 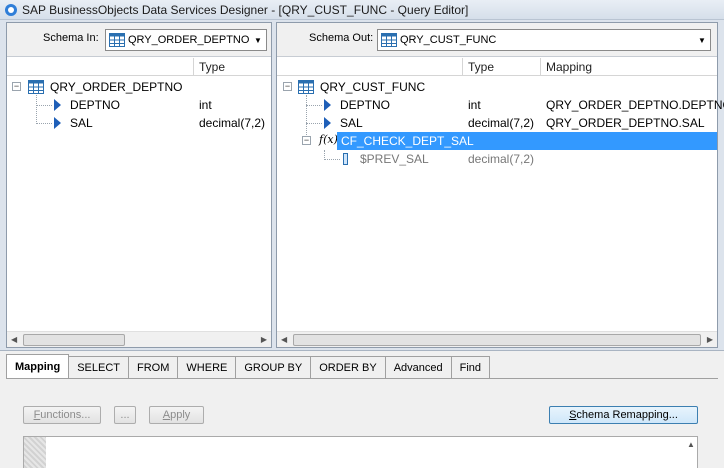 What do you see at coordinates (348, 367) in the screenshot?
I see `tab-order-by: ORDER BY` at bounding box center [348, 367].